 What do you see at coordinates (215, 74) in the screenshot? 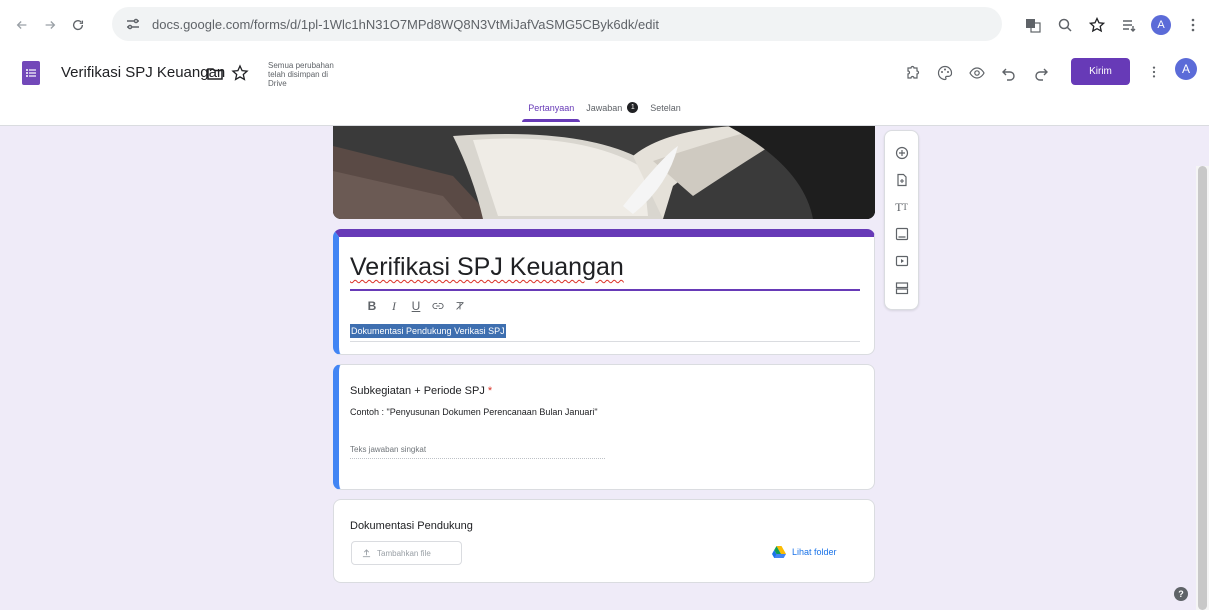
I see `move-folder-icon` at bounding box center [215, 74].